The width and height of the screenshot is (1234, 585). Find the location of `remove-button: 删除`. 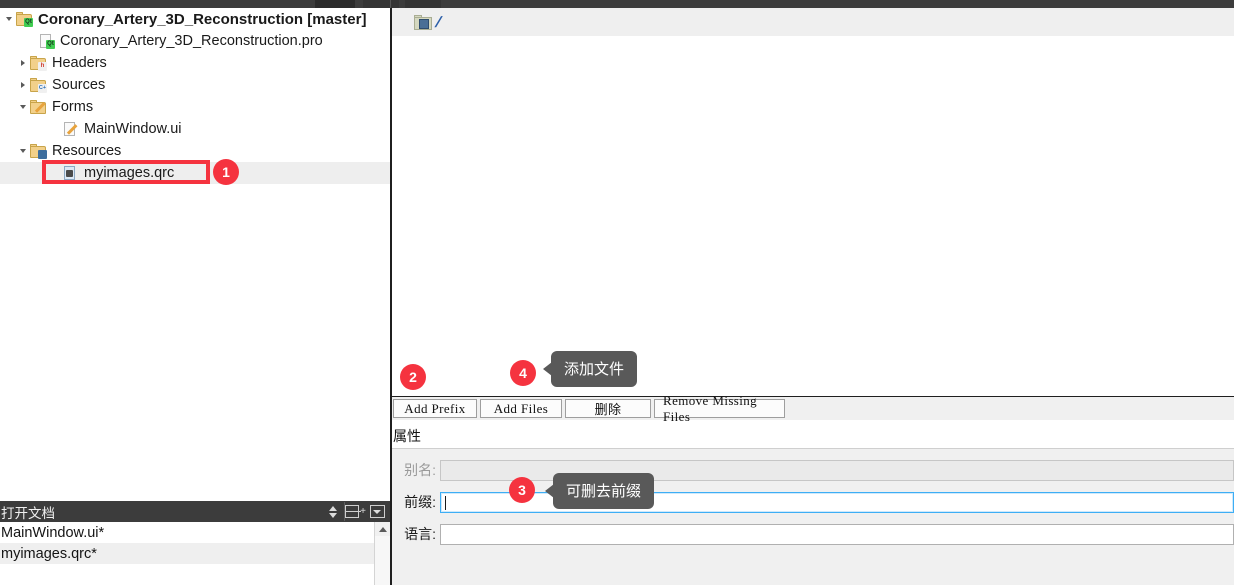

remove-button: 删除 is located at coordinates (608, 408).